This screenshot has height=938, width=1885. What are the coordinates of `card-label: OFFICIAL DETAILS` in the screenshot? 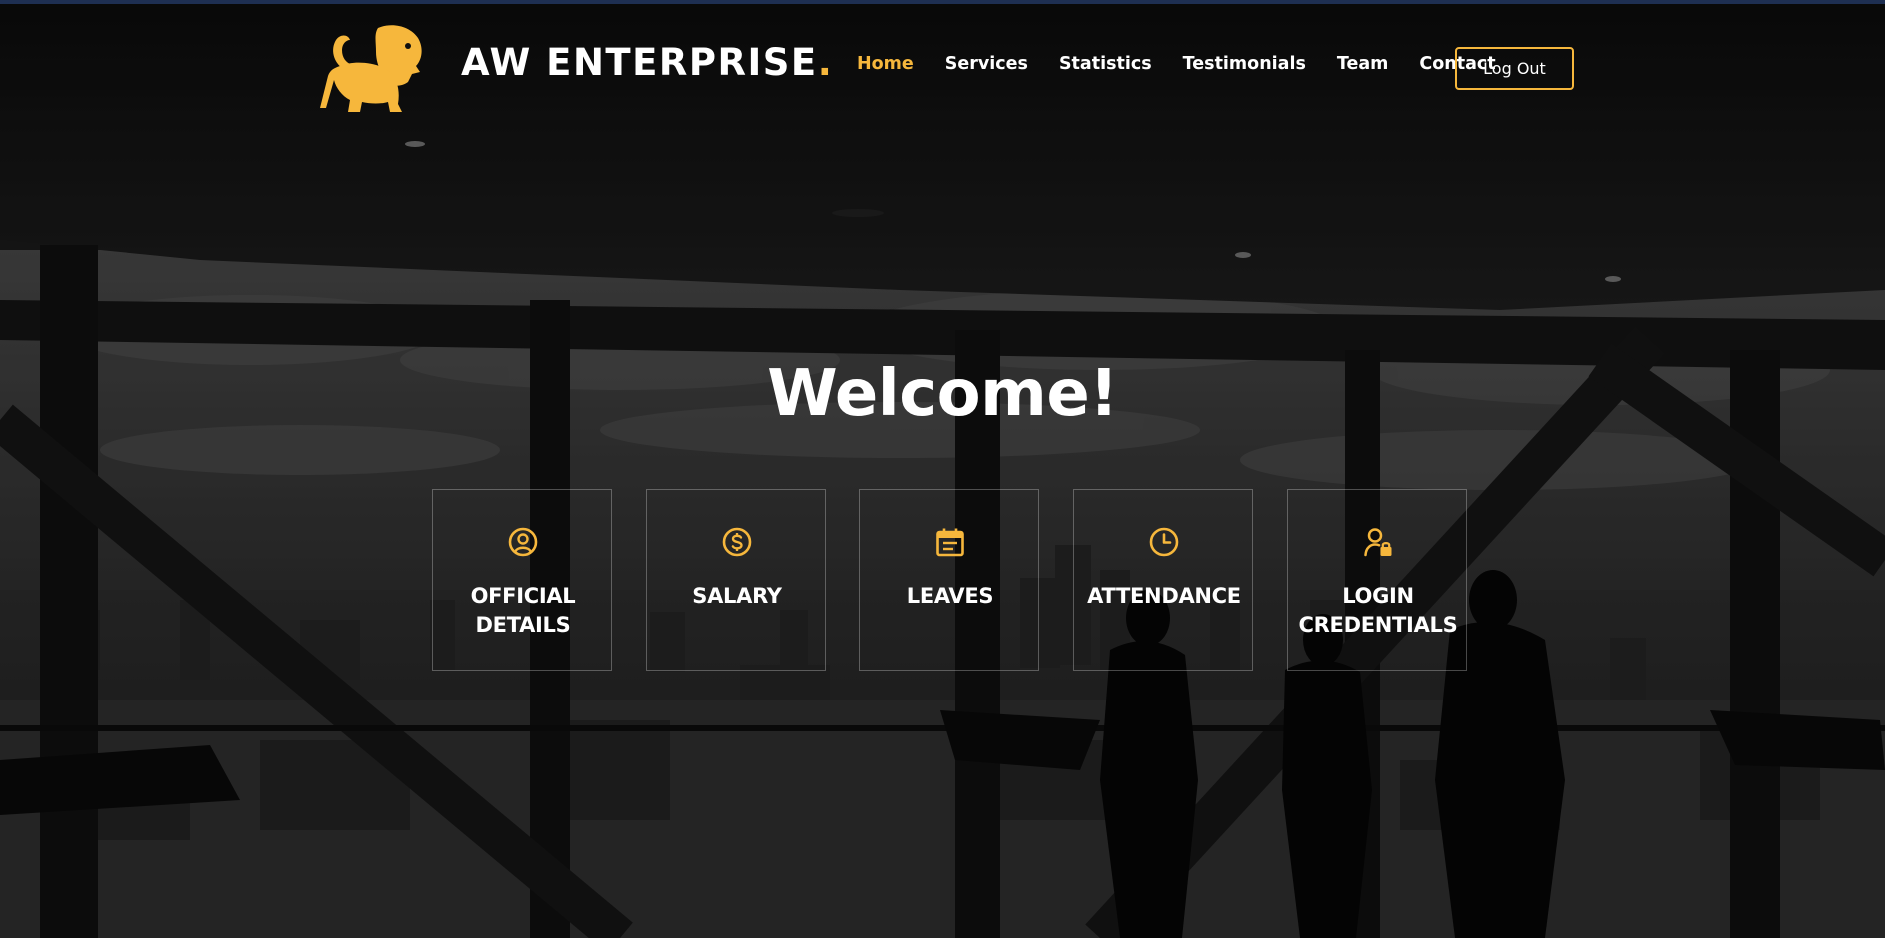 It's located at (523, 610).